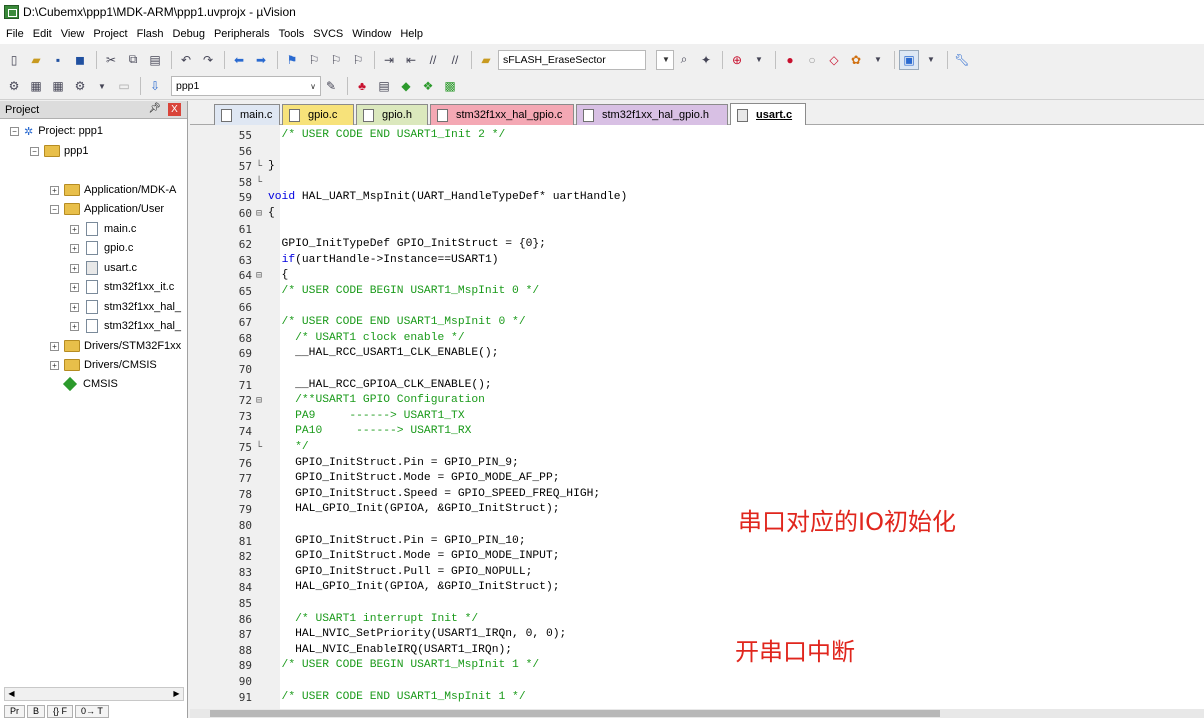  What do you see at coordinates (59, 151) in the screenshot?
I see `tree-item-target: − ppp1` at bounding box center [59, 151].